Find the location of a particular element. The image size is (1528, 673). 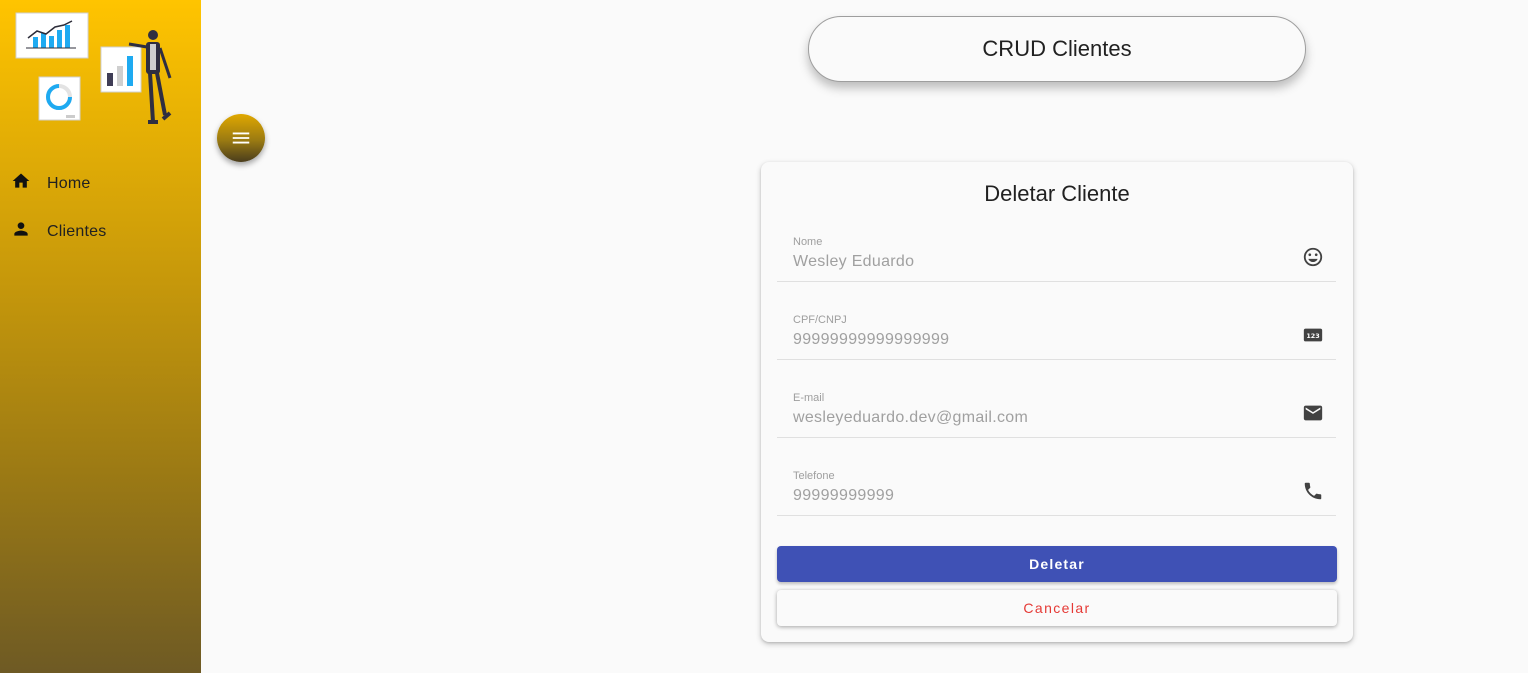

email-field: E-mail is located at coordinates (1056, 410).